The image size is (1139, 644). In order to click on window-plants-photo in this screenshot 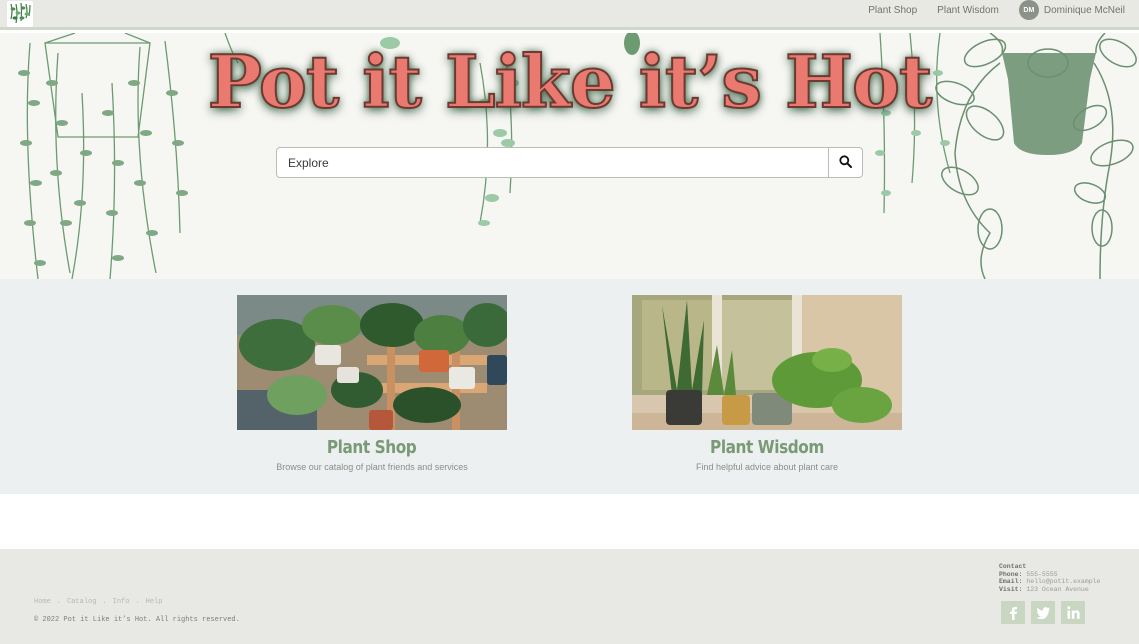, I will do `click(767, 362)`.